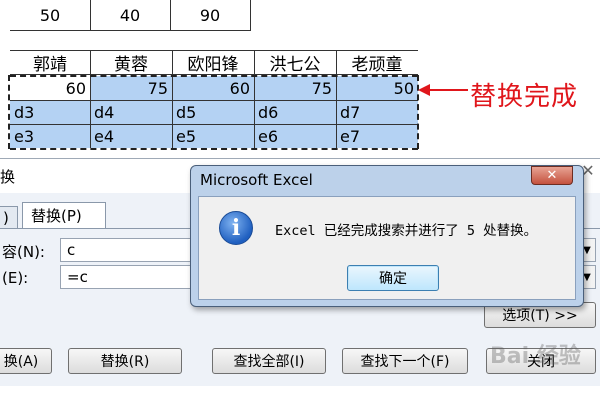 The height and width of the screenshot is (400, 600). What do you see at coordinates (295, 136) in the screenshot?
I see `cell: e6` at bounding box center [295, 136].